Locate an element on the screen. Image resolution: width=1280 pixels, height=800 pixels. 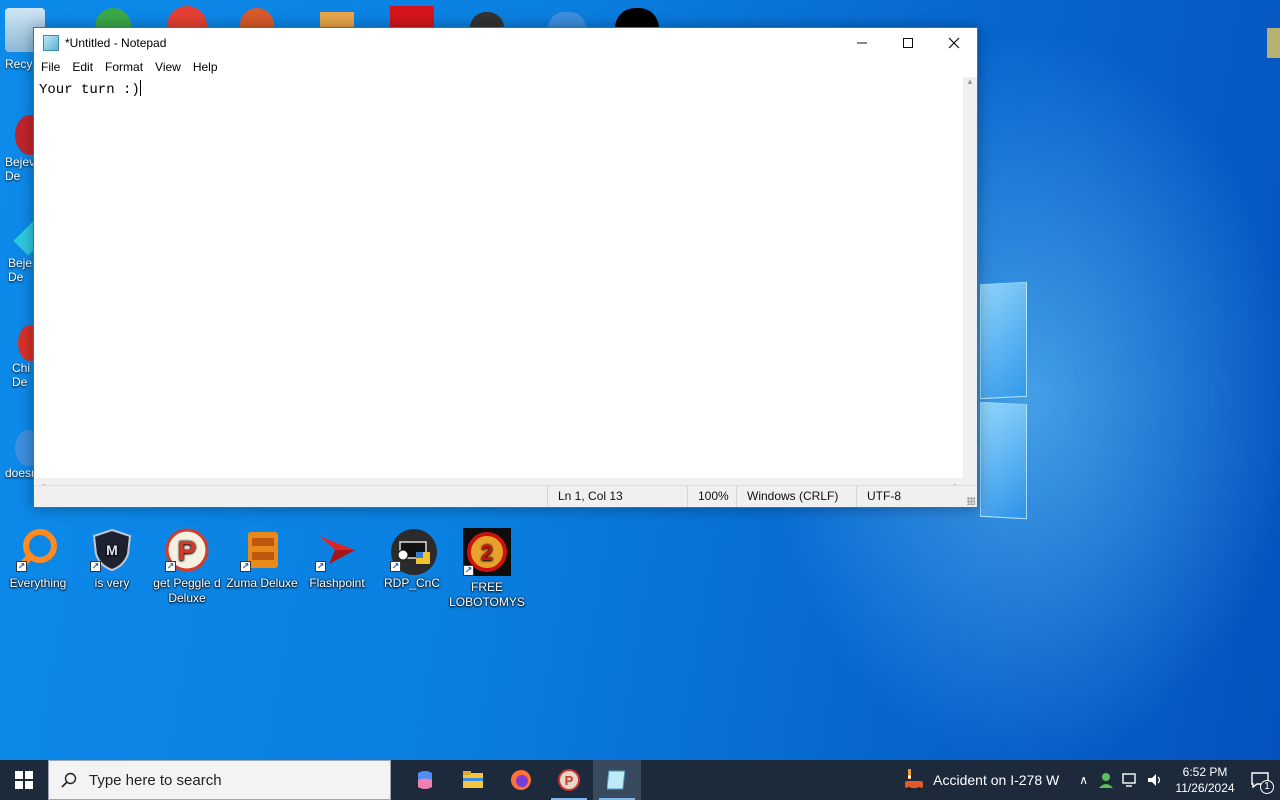
taskbar-firefox is located at coordinates (521, 780).